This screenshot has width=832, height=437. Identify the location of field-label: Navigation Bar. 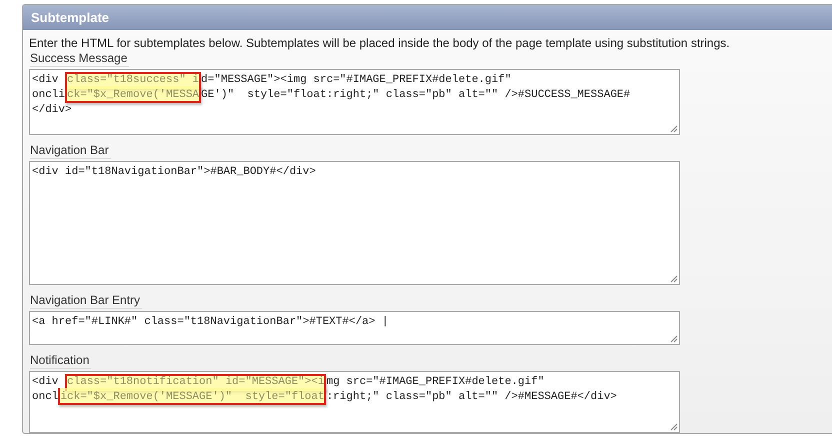
(70, 151).